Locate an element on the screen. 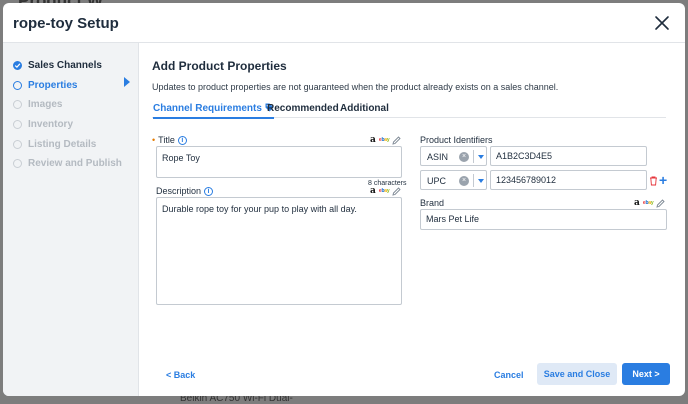  next-button: Next > is located at coordinates (646, 374).